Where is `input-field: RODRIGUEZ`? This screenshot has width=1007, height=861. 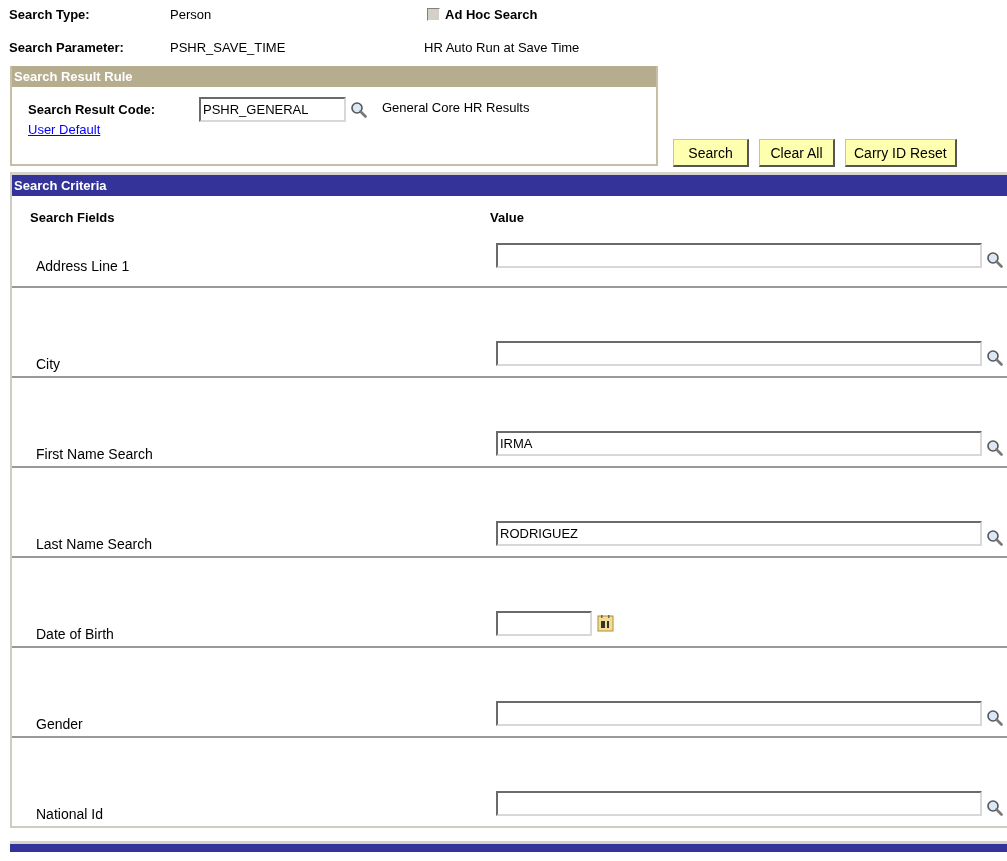
input-field: RODRIGUEZ is located at coordinates (739, 533).